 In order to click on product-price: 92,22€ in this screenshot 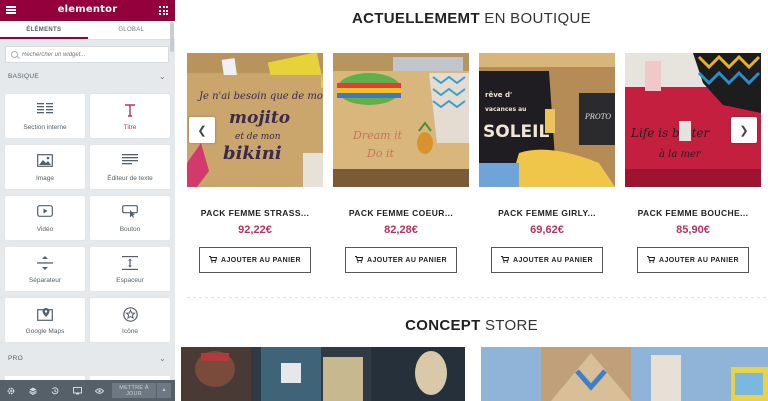, I will do `click(255, 230)`.